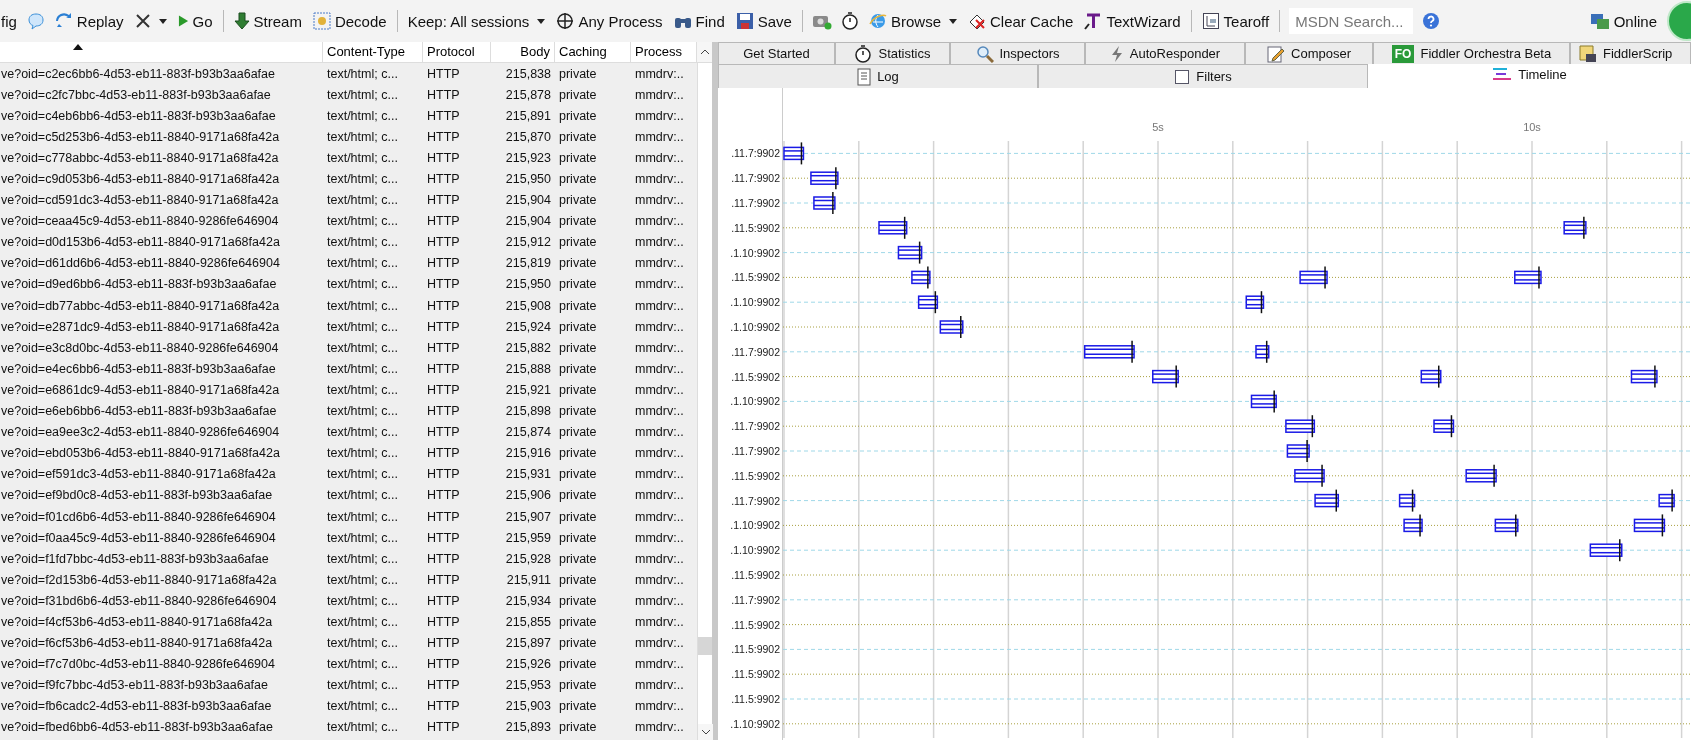  Describe the element at coordinates (1165, 53) in the screenshot. I see `tab: AutoResponder` at that location.